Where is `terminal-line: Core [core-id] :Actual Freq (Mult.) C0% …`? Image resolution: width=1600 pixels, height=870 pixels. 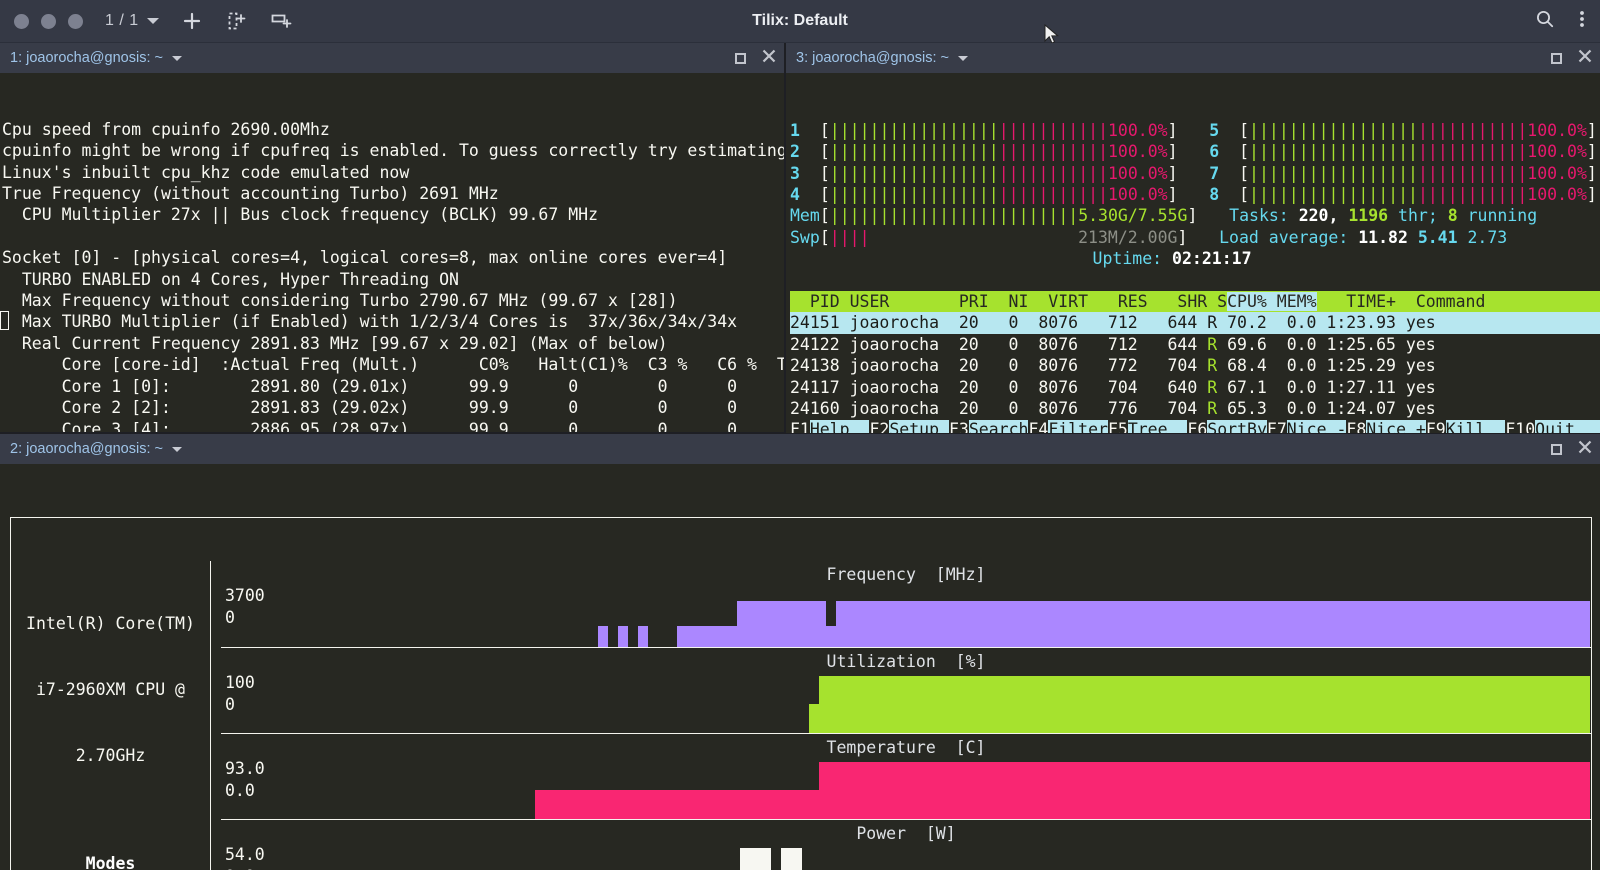 terminal-line: Core [core-id] :Actual Freq (Mult.) C0% … is located at coordinates (393, 365).